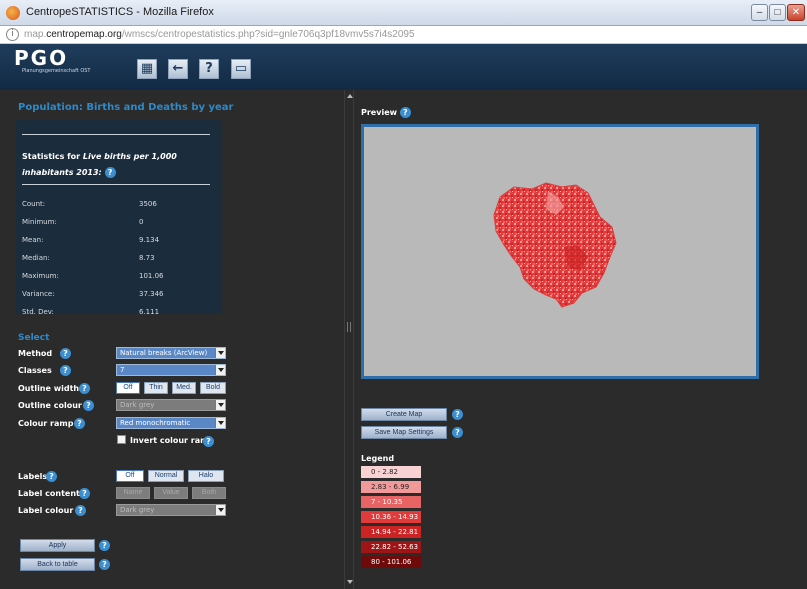 The image size is (807, 589). Describe the element at coordinates (555, 245) in the screenshot. I see `choropleth-map` at that location.